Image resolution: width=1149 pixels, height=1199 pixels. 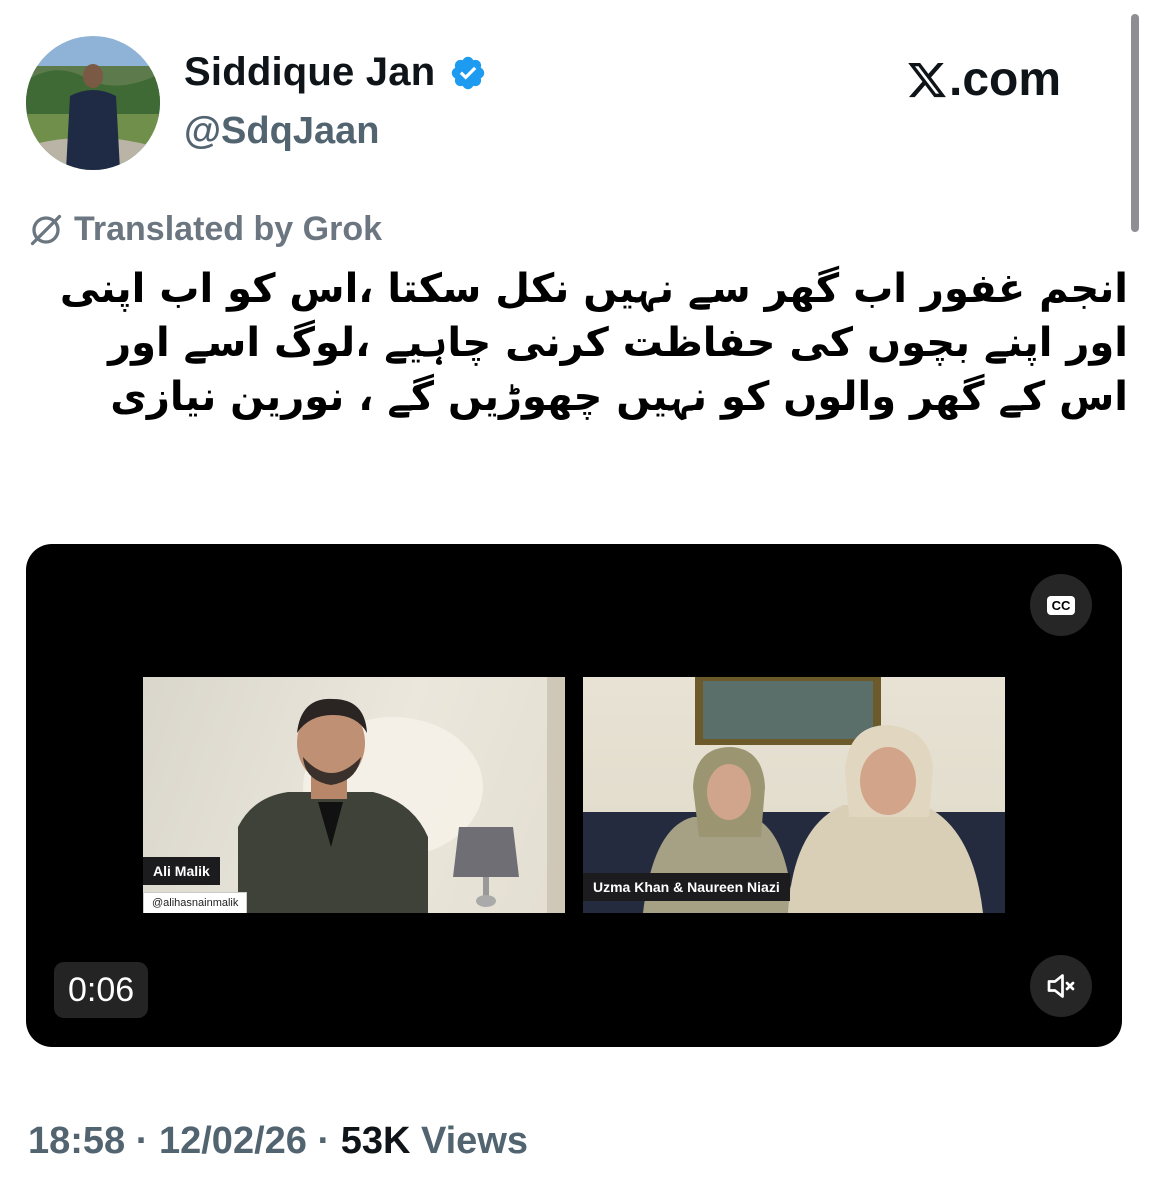 I want to click on scrollbar, so click(x=1135, y=123).